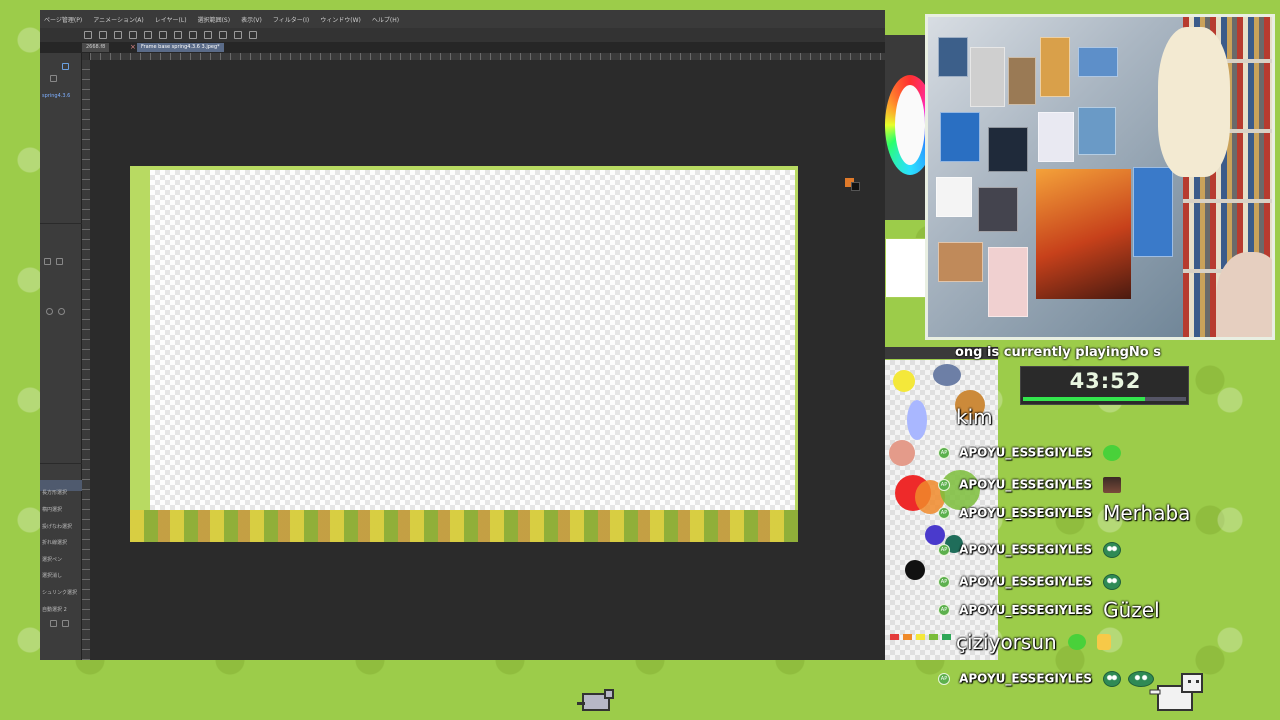  What do you see at coordinates (947, 375) in the screenshot?
I see `blue-gray-paint-blob` at bounding box center [947, 375].